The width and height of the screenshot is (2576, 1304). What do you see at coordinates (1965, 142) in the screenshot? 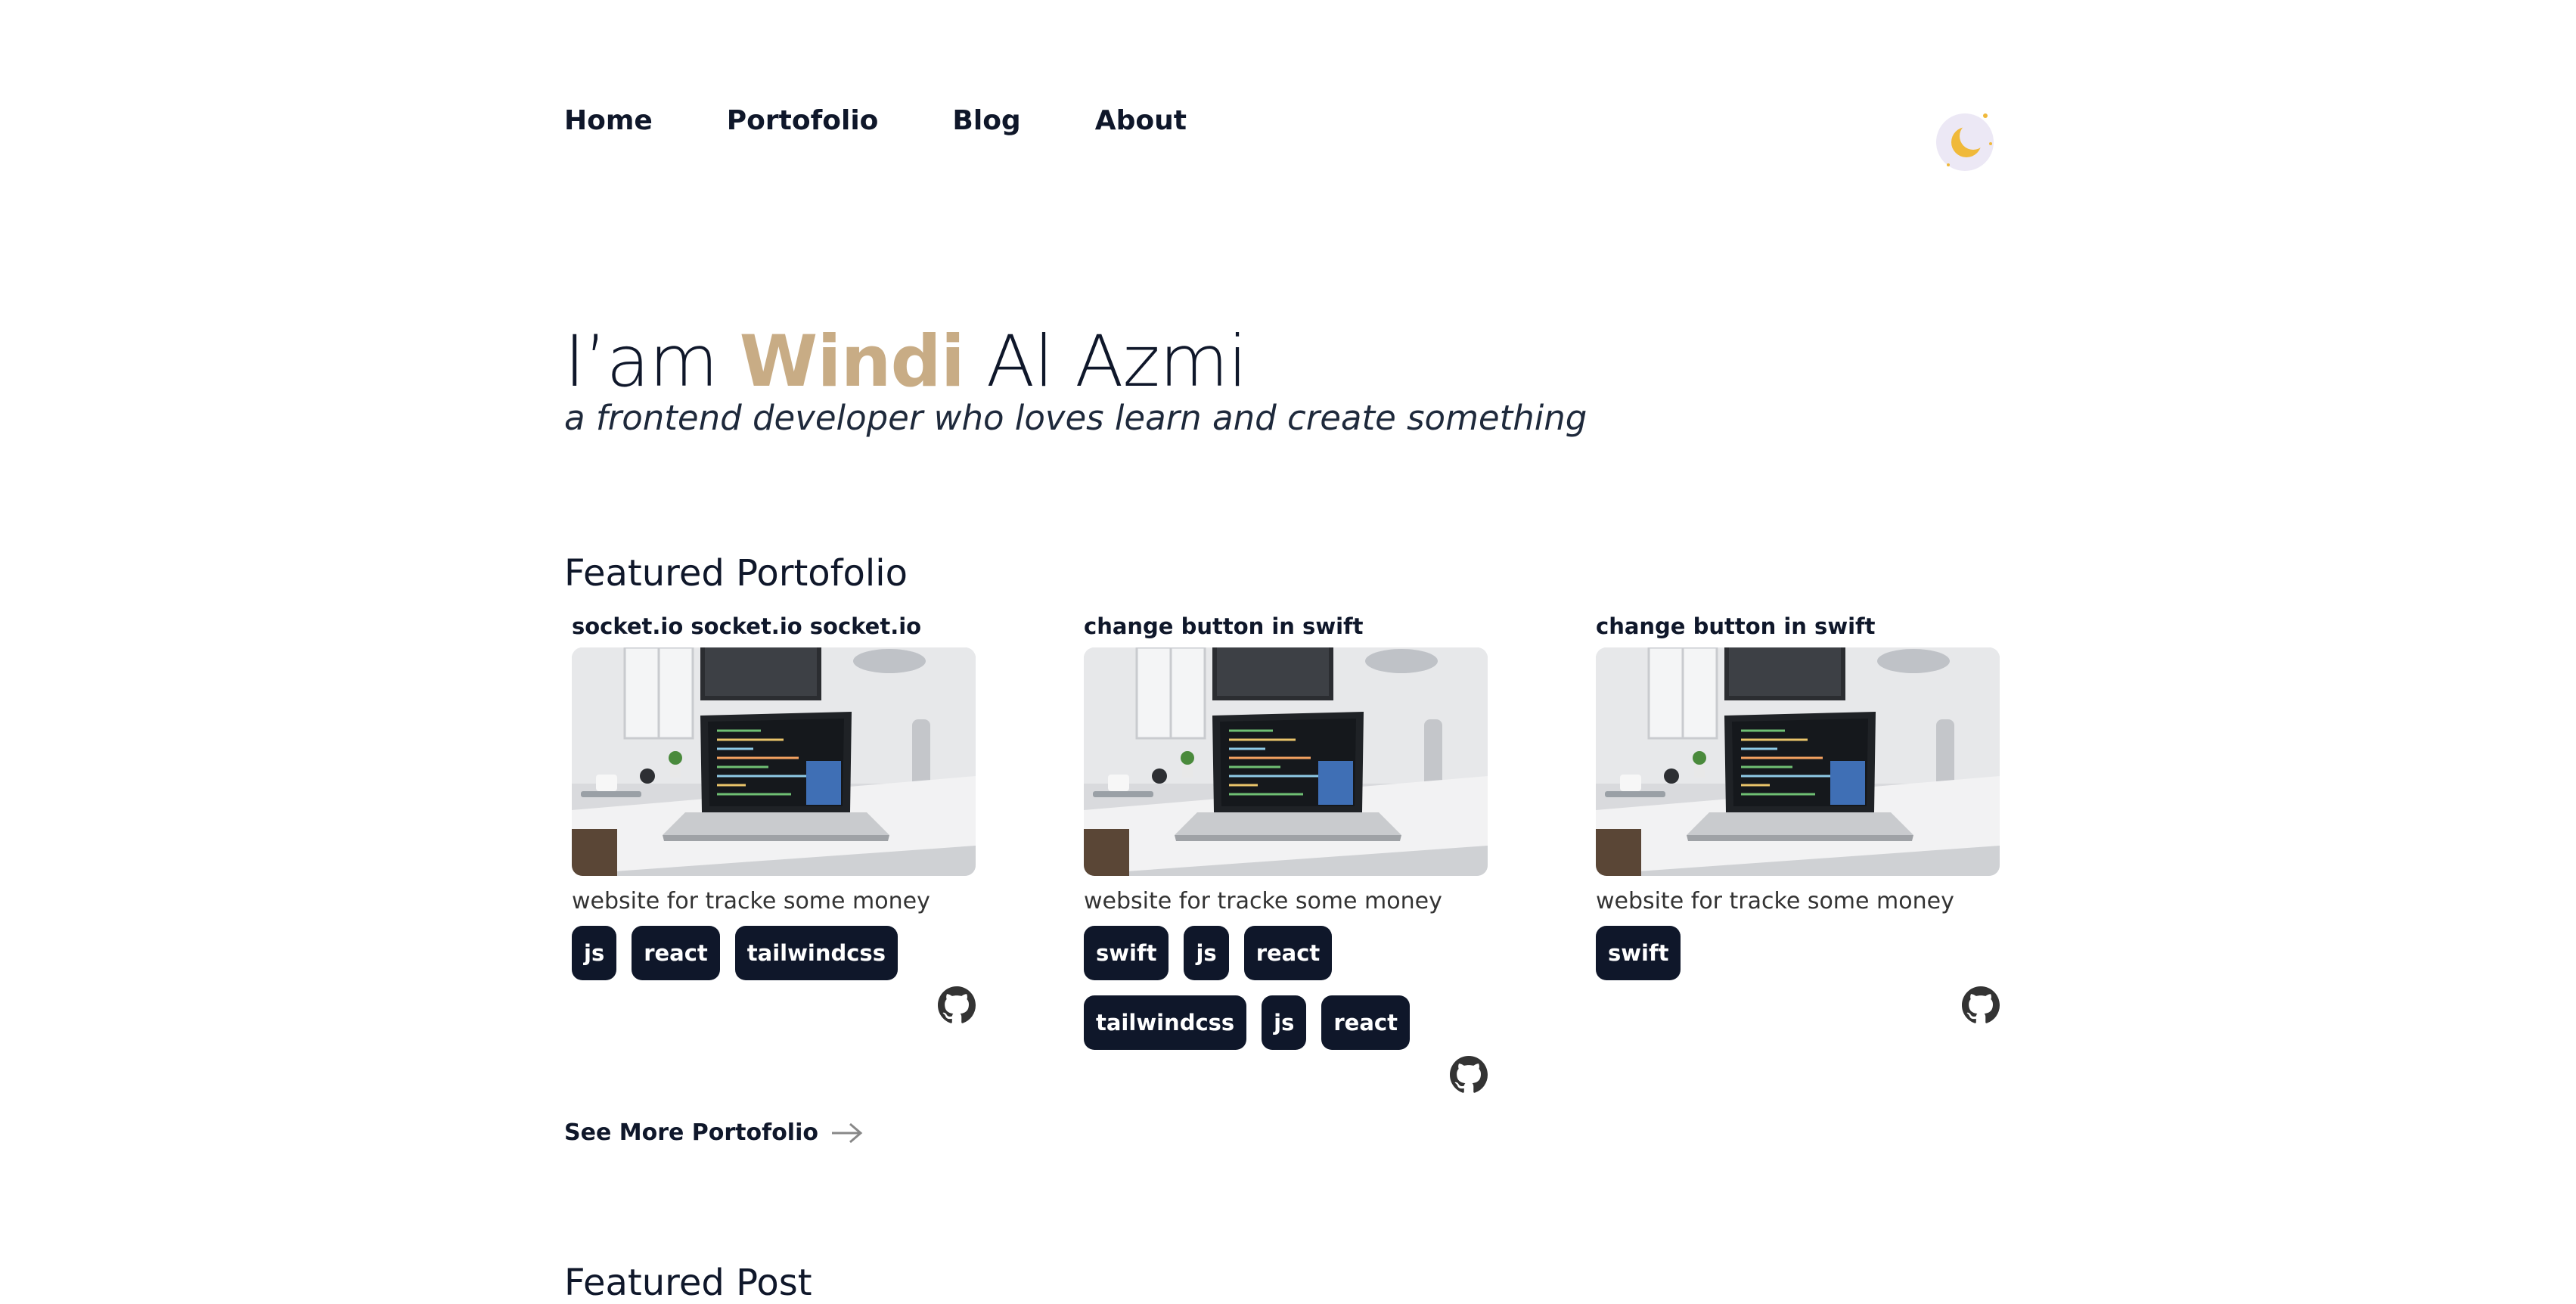
I see `theme-toggle-button` at bounding box center [1965, 142].